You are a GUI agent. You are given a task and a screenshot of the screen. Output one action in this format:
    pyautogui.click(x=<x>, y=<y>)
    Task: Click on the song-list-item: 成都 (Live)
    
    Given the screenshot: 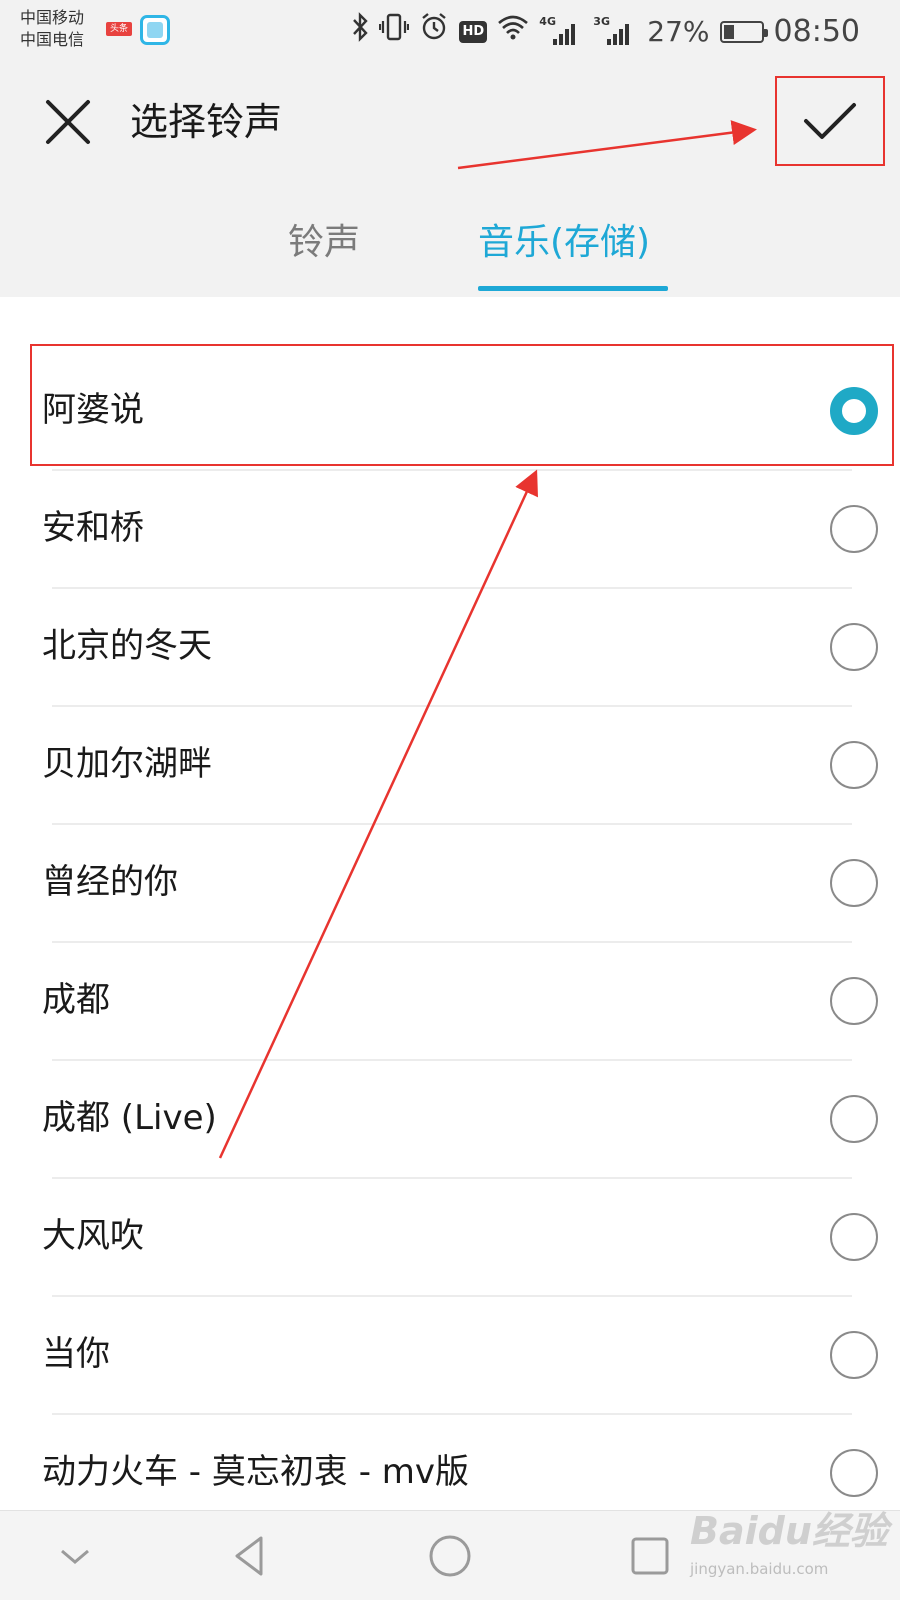 What is the action you would take?
    pyautogui.click(x=450, y=1119)
    